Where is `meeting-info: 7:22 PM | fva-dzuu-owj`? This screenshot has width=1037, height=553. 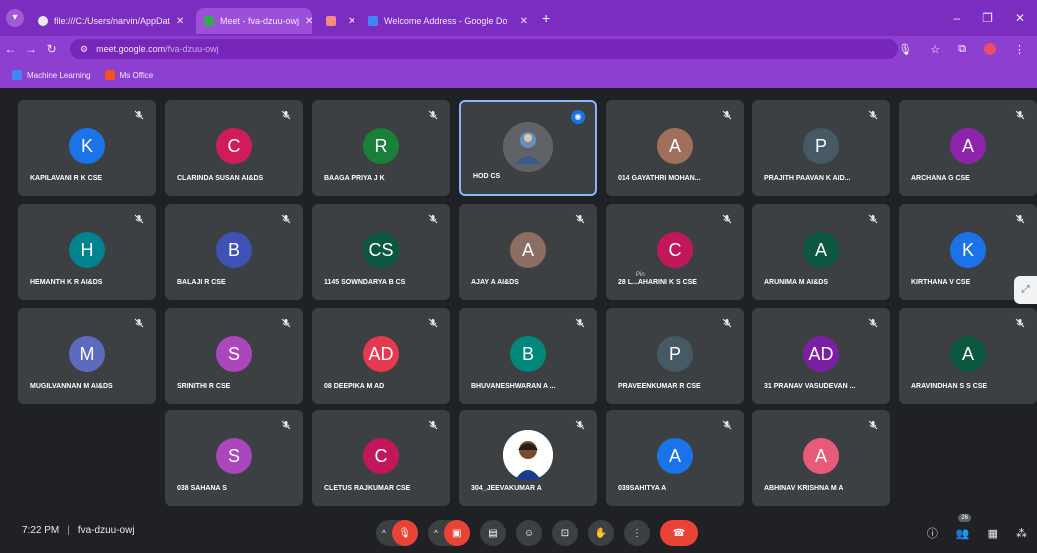
meeting-info: 7:22 PM | fva-dzuu-owj is located at coordinates (78, 530).